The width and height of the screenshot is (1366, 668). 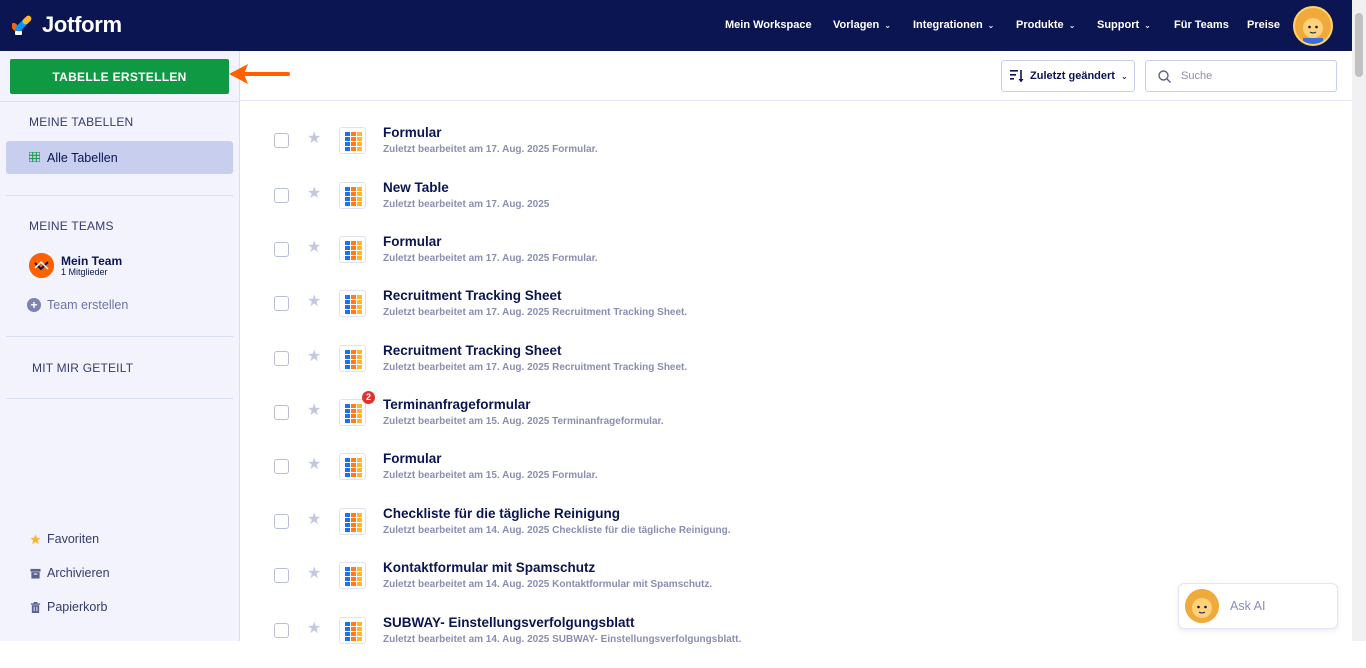 I want to click on sort-dropdown: Zuletzt geändert ⌄, so click(x=1068, y=76).